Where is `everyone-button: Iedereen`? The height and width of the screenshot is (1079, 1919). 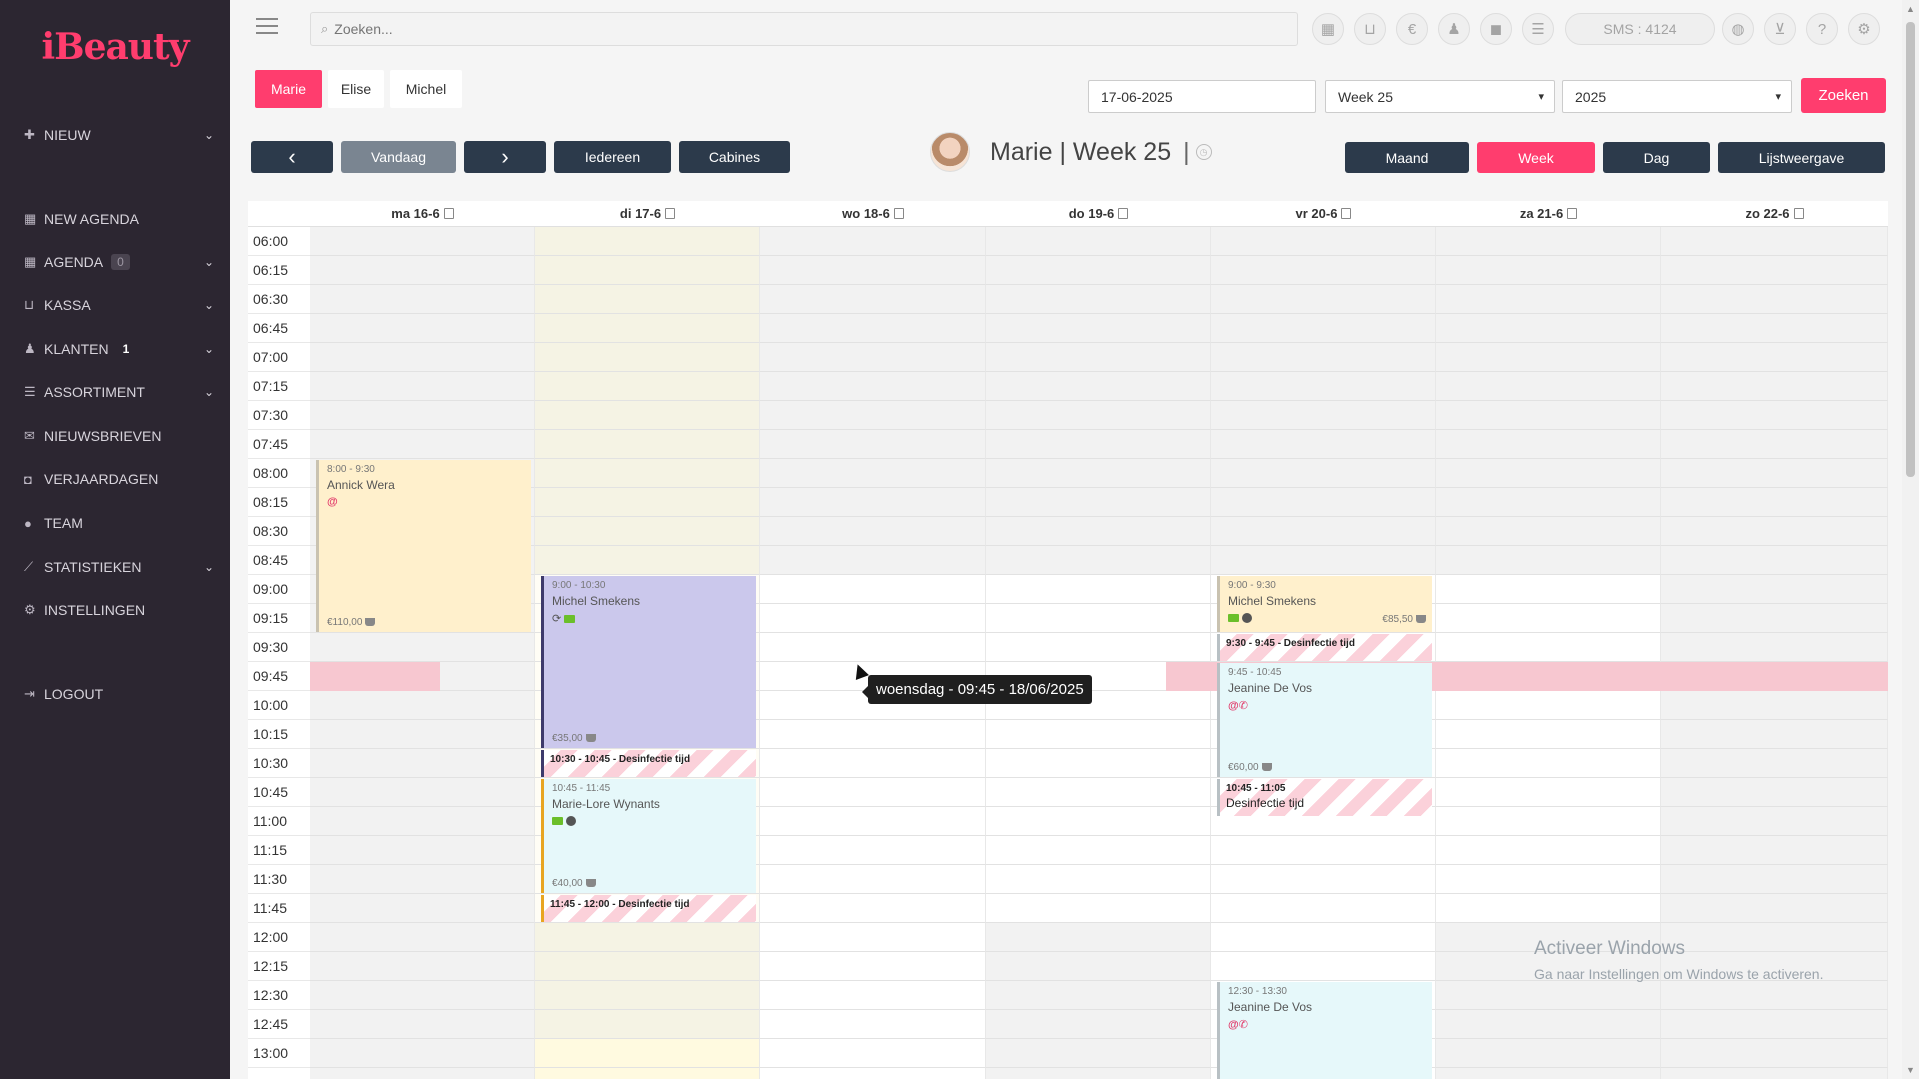
everyone-button: Iedereen is located at coordinates (612, 157).